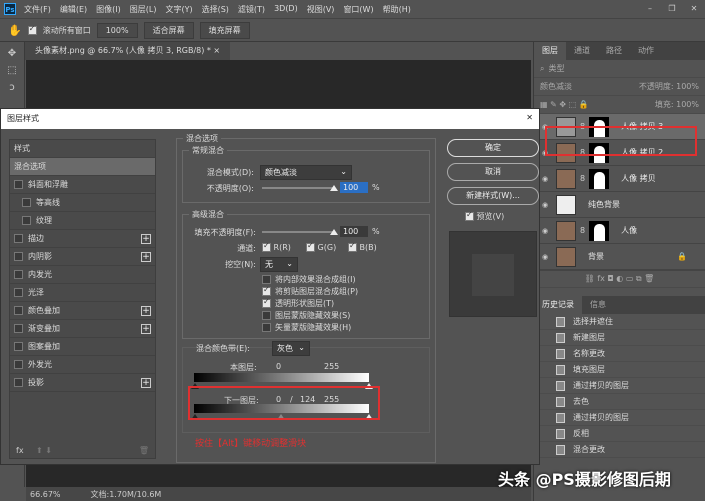 The image size is (705, 501). What do you see at coordinates (82, 365) in the screenshot?
I see `style-item: 外发光` at bounding box center [82, 365].